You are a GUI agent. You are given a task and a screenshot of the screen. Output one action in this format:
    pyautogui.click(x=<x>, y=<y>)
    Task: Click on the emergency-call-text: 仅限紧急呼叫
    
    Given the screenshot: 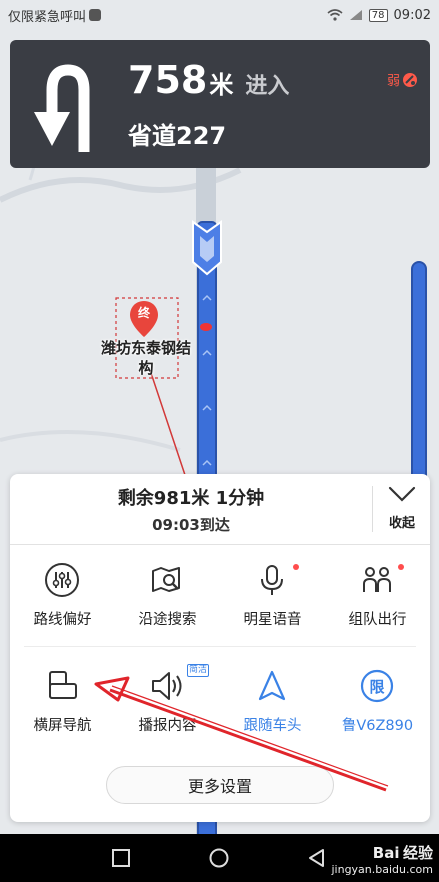 What is the action you would take?
    pyautogui.click(x=47, y=17)
    